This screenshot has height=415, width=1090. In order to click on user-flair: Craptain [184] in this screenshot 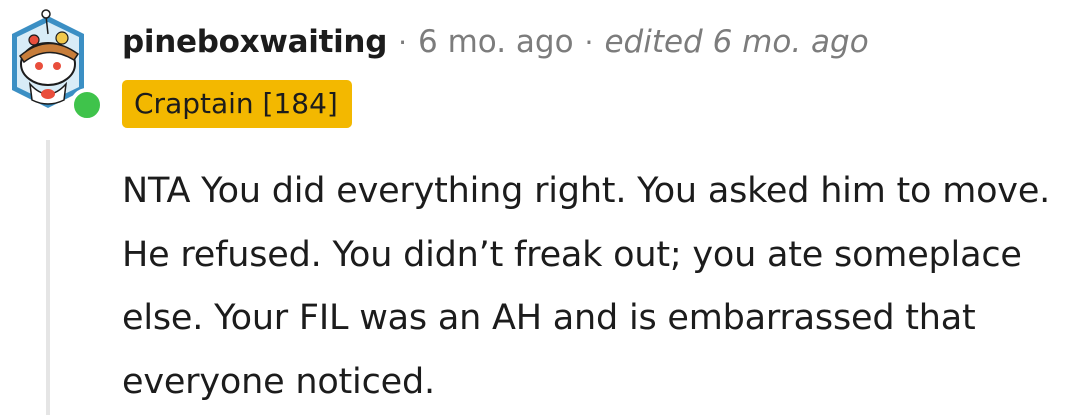, I will do `click(237, 104)`.